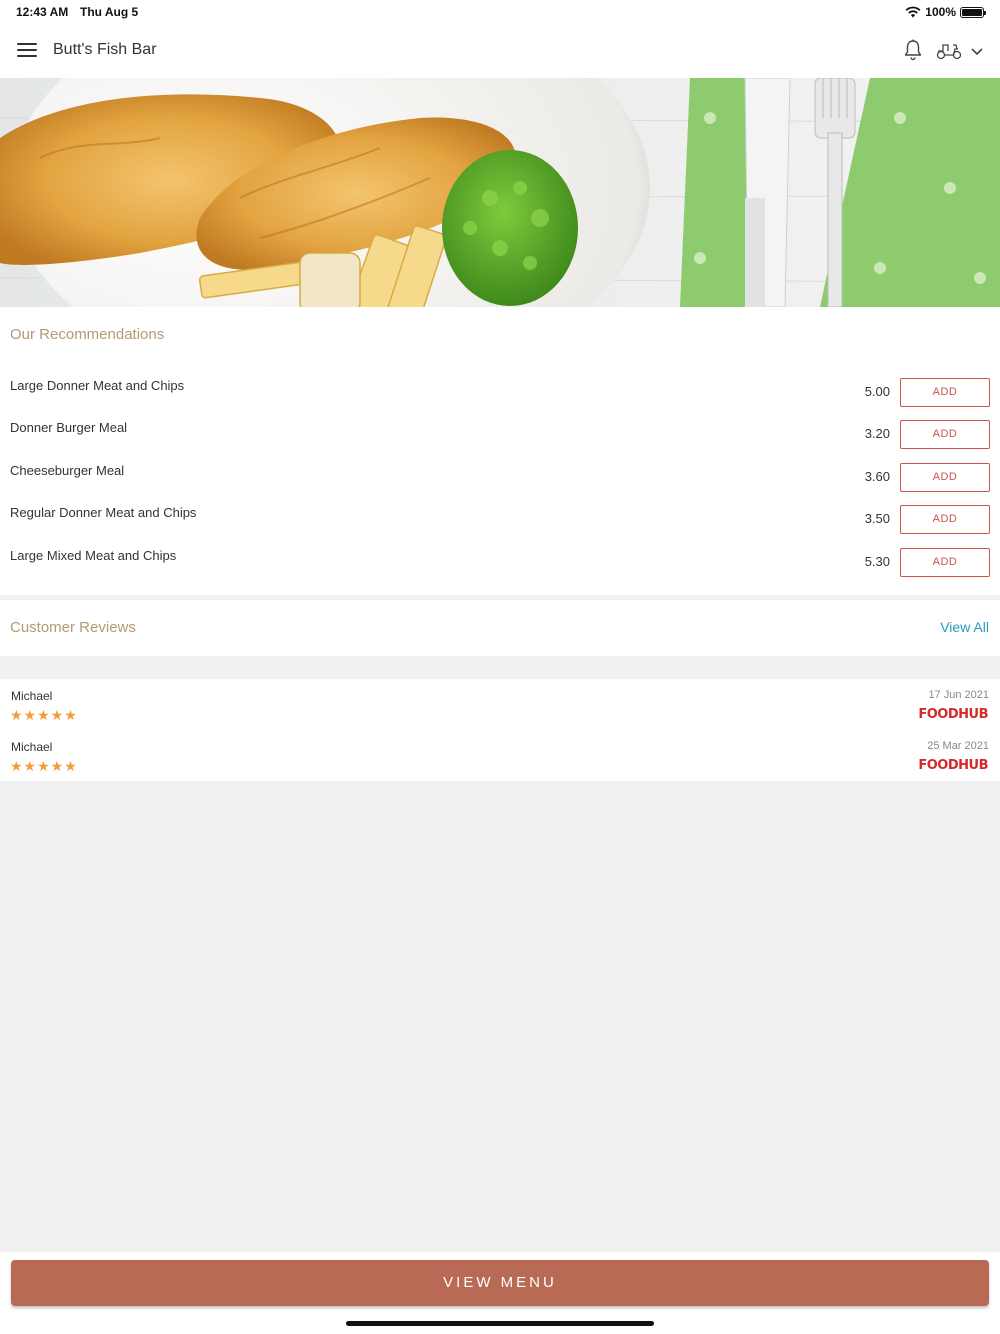  Describe the element at coordinates (877, 518) in the screenshot. I see `item-price: 3.50` at that location.